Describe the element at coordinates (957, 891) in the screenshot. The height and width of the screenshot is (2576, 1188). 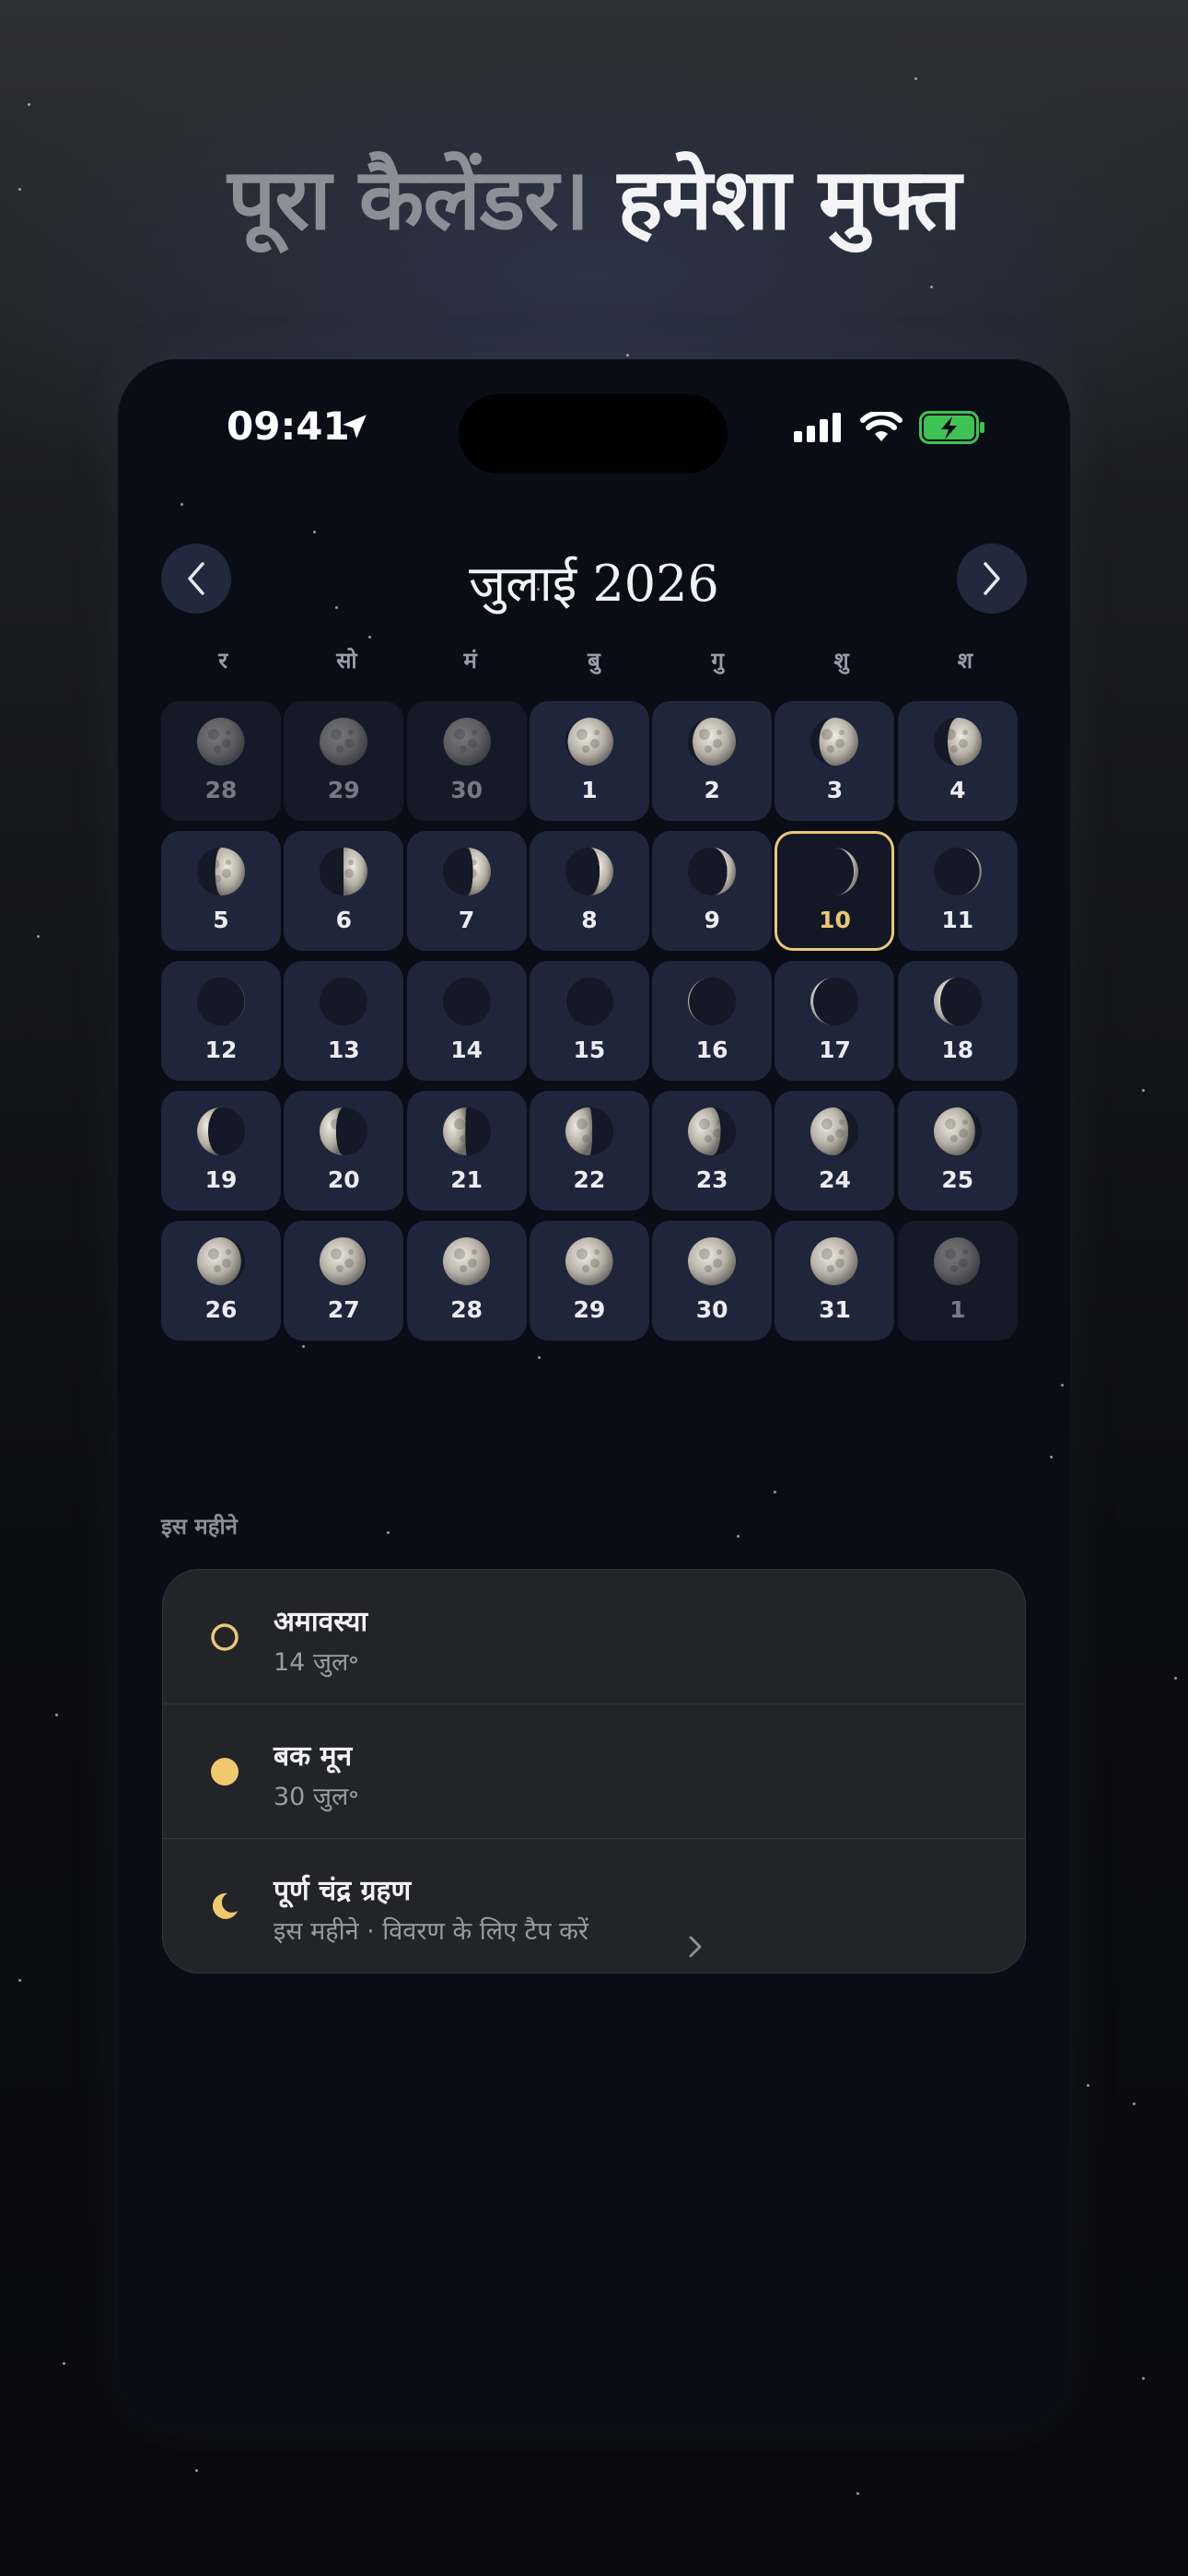
I see `day-cell: 11` at that location.